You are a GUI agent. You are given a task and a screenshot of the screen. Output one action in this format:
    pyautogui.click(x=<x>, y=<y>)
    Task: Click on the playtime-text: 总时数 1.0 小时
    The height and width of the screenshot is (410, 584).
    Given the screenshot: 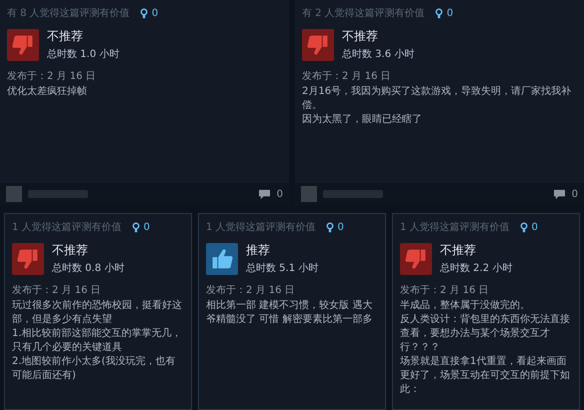 What is the action you would take?
    pyautogui.click(x=83, y=54)
    